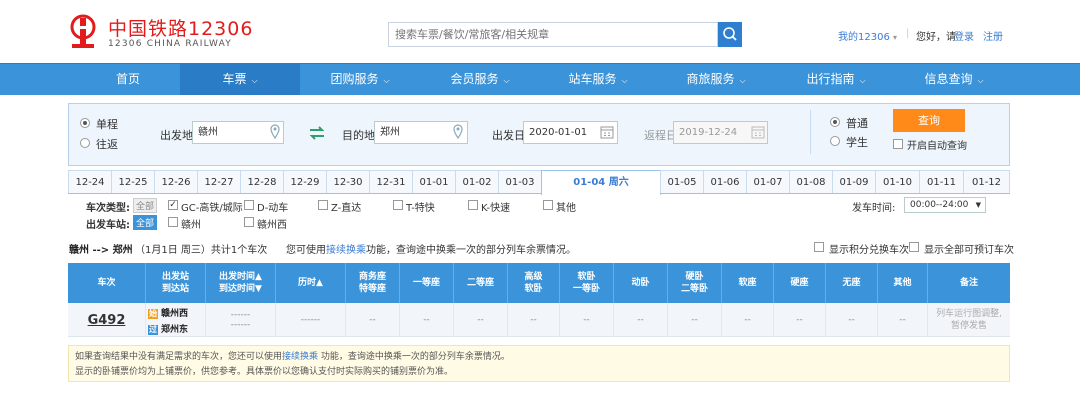  What do you see at coordinates (133, 181) in the screenshot?
I see `tab-date: 12-25` at bounding box center [133, 181].